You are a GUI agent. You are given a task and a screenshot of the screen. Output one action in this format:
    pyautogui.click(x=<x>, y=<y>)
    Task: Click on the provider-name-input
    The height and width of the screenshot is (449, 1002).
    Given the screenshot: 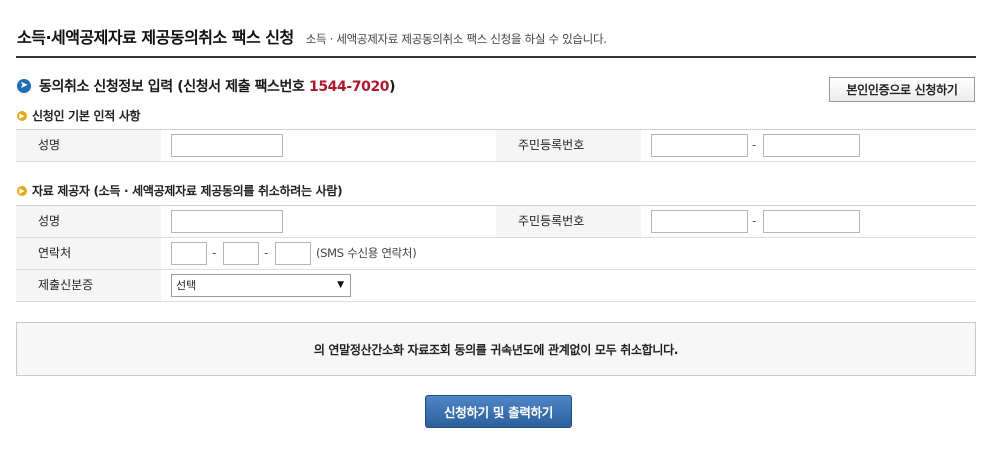 What is the action you would take?
    pyautogui.click(x=227, y=221)
    